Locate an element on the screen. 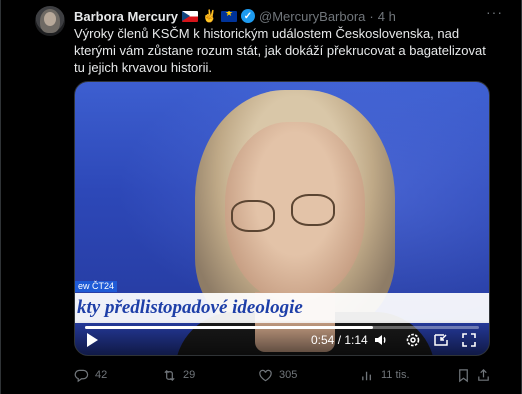  volume-icon is located at coordinates (381, 340).